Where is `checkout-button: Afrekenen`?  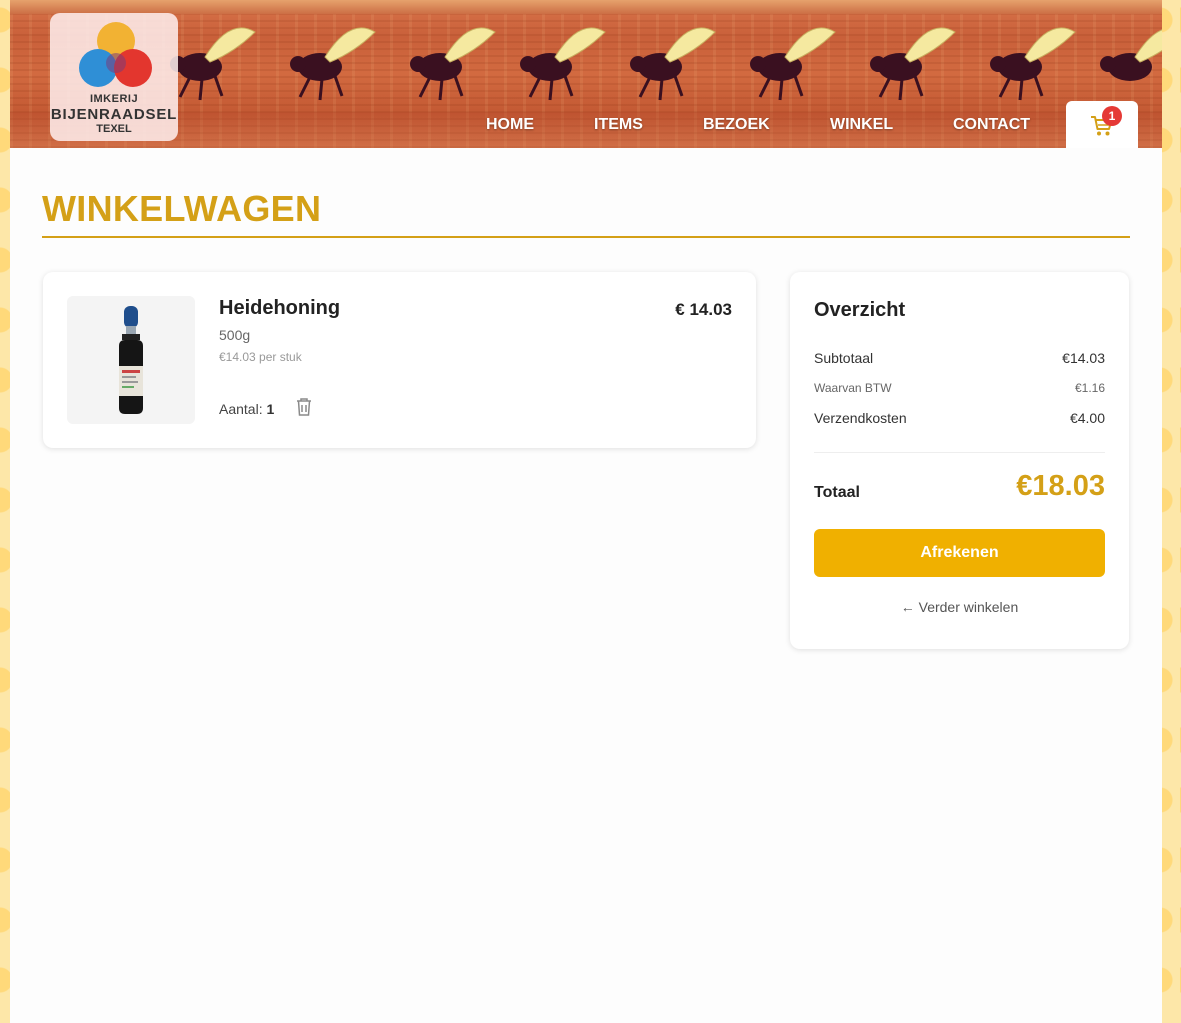 checkout-button: Afrekenen is located at coordinates (959, 553).